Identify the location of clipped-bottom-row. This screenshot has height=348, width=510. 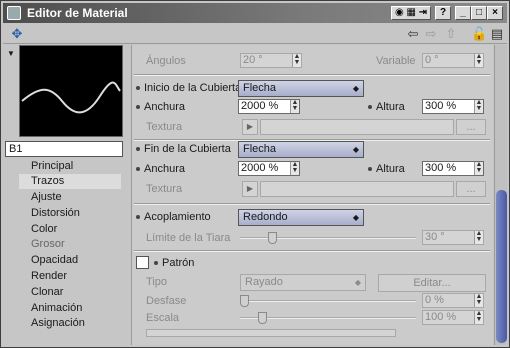
(312, 337).